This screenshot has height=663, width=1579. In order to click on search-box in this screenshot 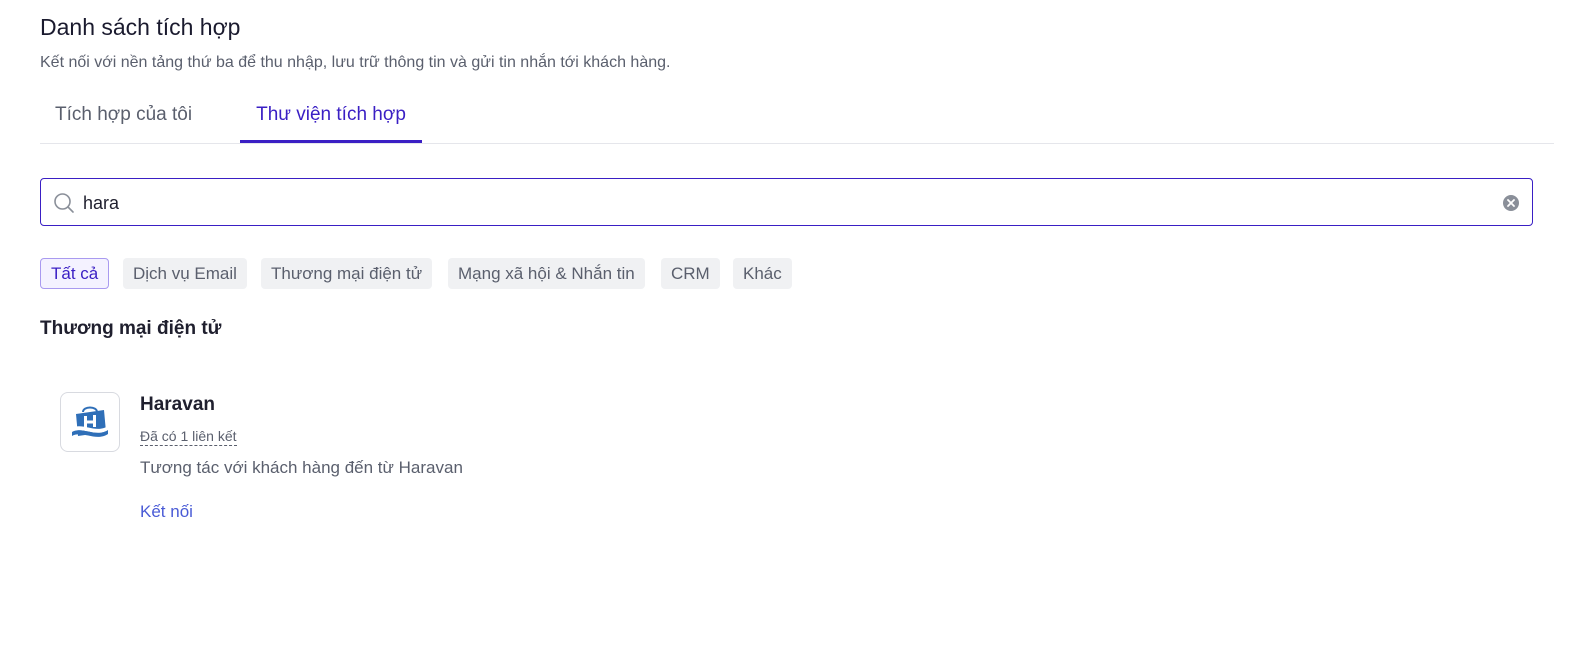, I will do `click(786, 202)`.